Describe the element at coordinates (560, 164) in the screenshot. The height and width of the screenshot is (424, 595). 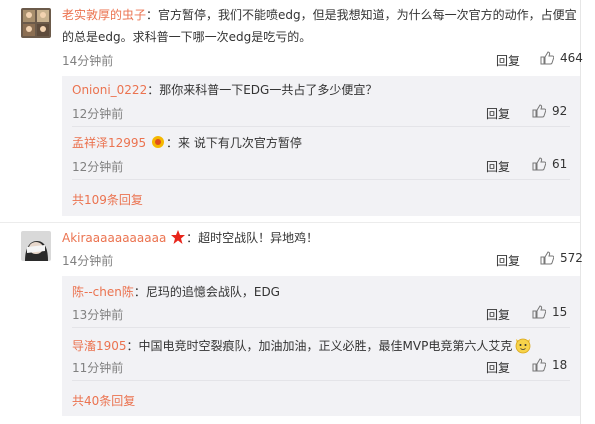
I see `like-count: 61` at that location.